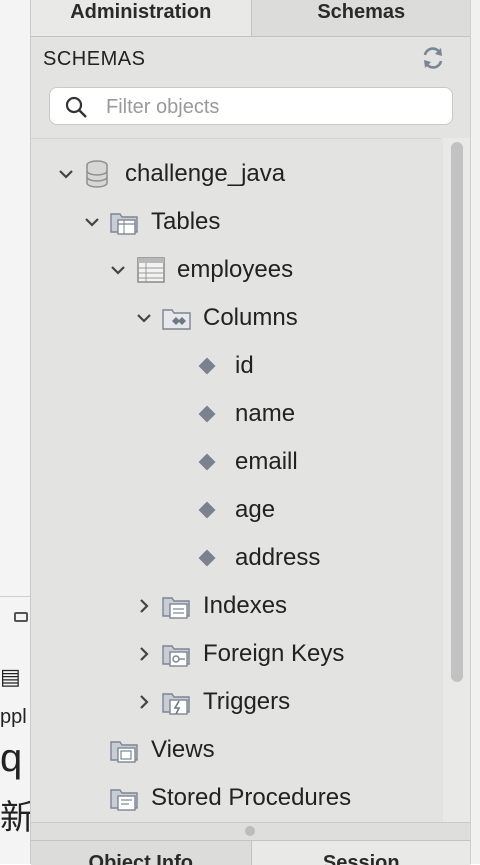  I want to click on filter-objects-input, so click(276, 107).